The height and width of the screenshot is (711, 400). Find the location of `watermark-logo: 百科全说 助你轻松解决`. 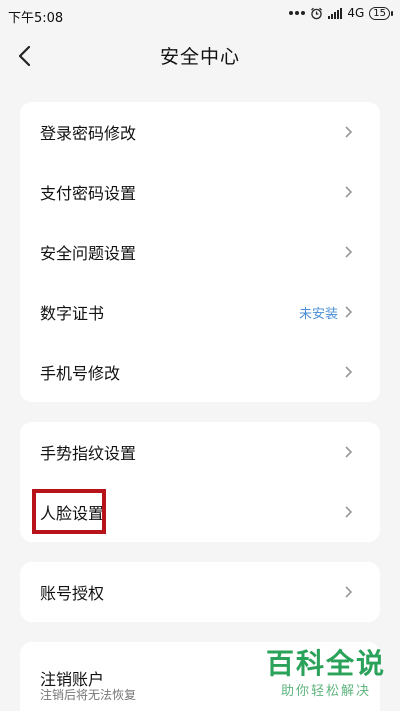

watermark-logo: 百科全说 助你轻松解决 is located at coordinates (325, 673).